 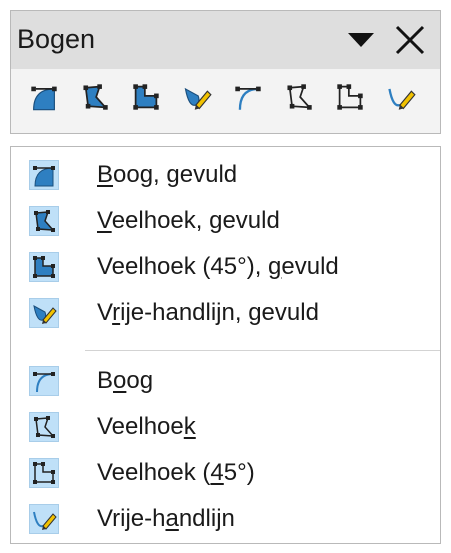 I want to click on menu-item-label: Veelhoek (45°), so click(x=176, y=472).